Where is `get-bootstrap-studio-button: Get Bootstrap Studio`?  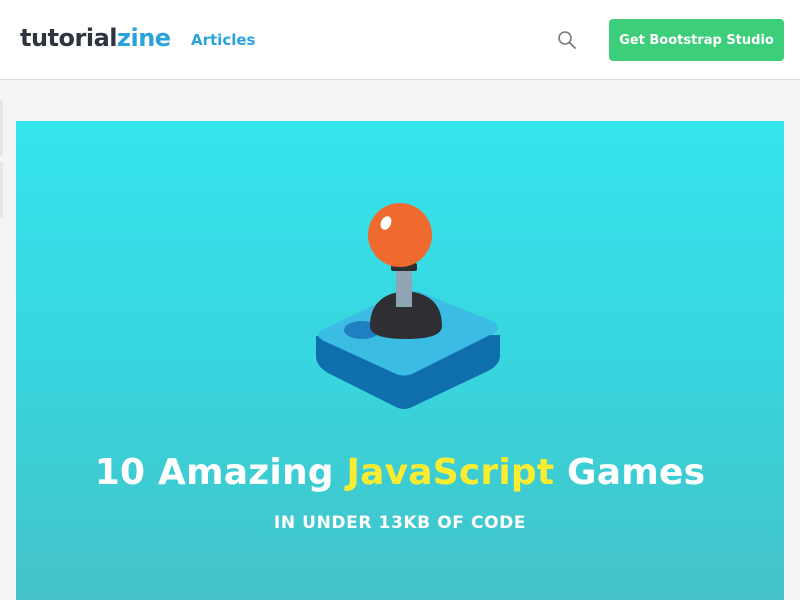
get-bootstrap-studio-button: Get Bootstrap Studio is located at coordinates (696, 40).